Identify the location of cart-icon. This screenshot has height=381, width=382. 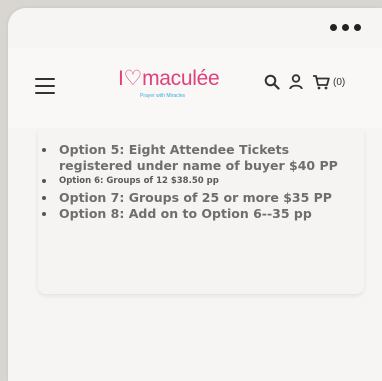
(321, 82).